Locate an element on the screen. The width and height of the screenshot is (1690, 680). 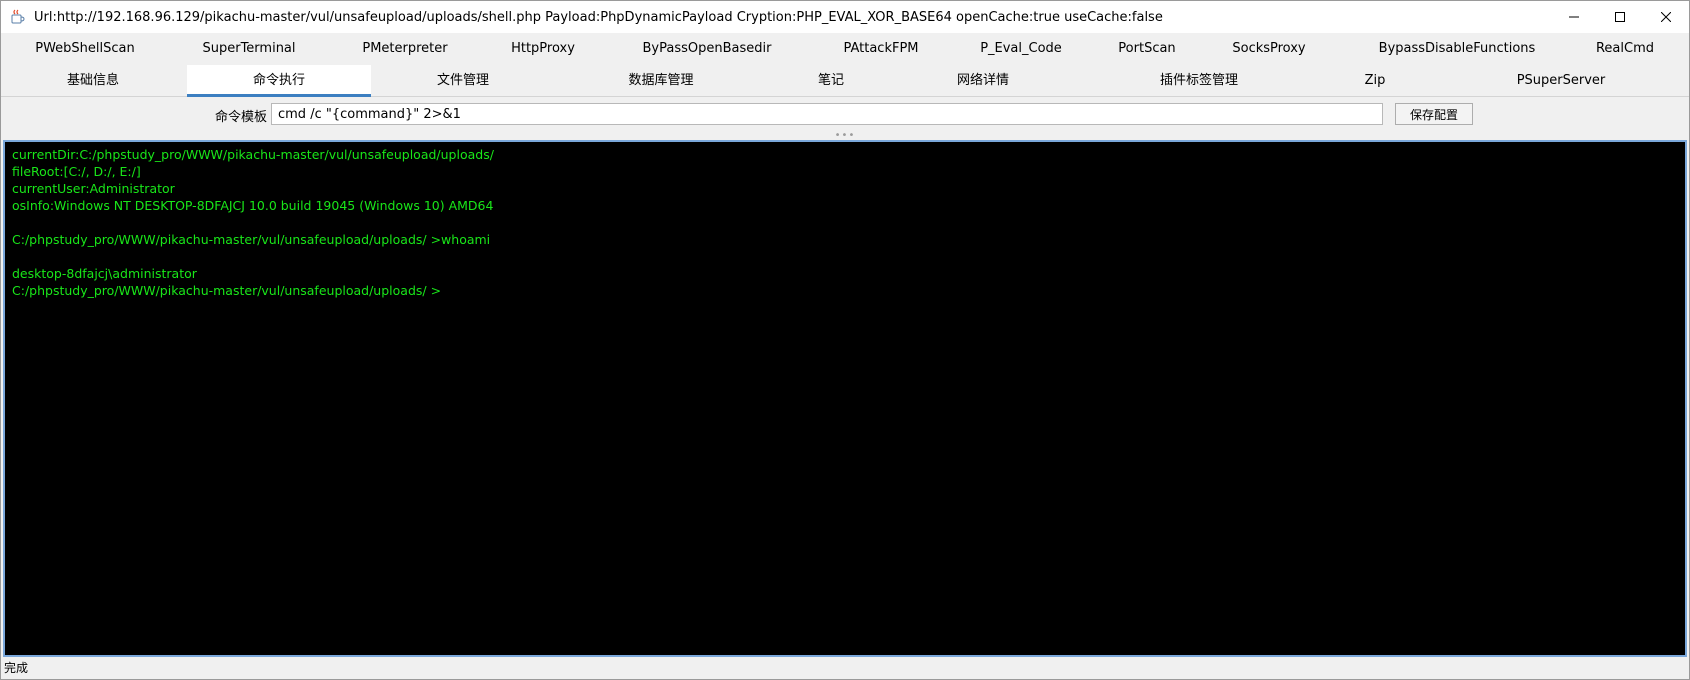
command-template-row: 命令模板 保存配置 is located at coordinates (845, 115).